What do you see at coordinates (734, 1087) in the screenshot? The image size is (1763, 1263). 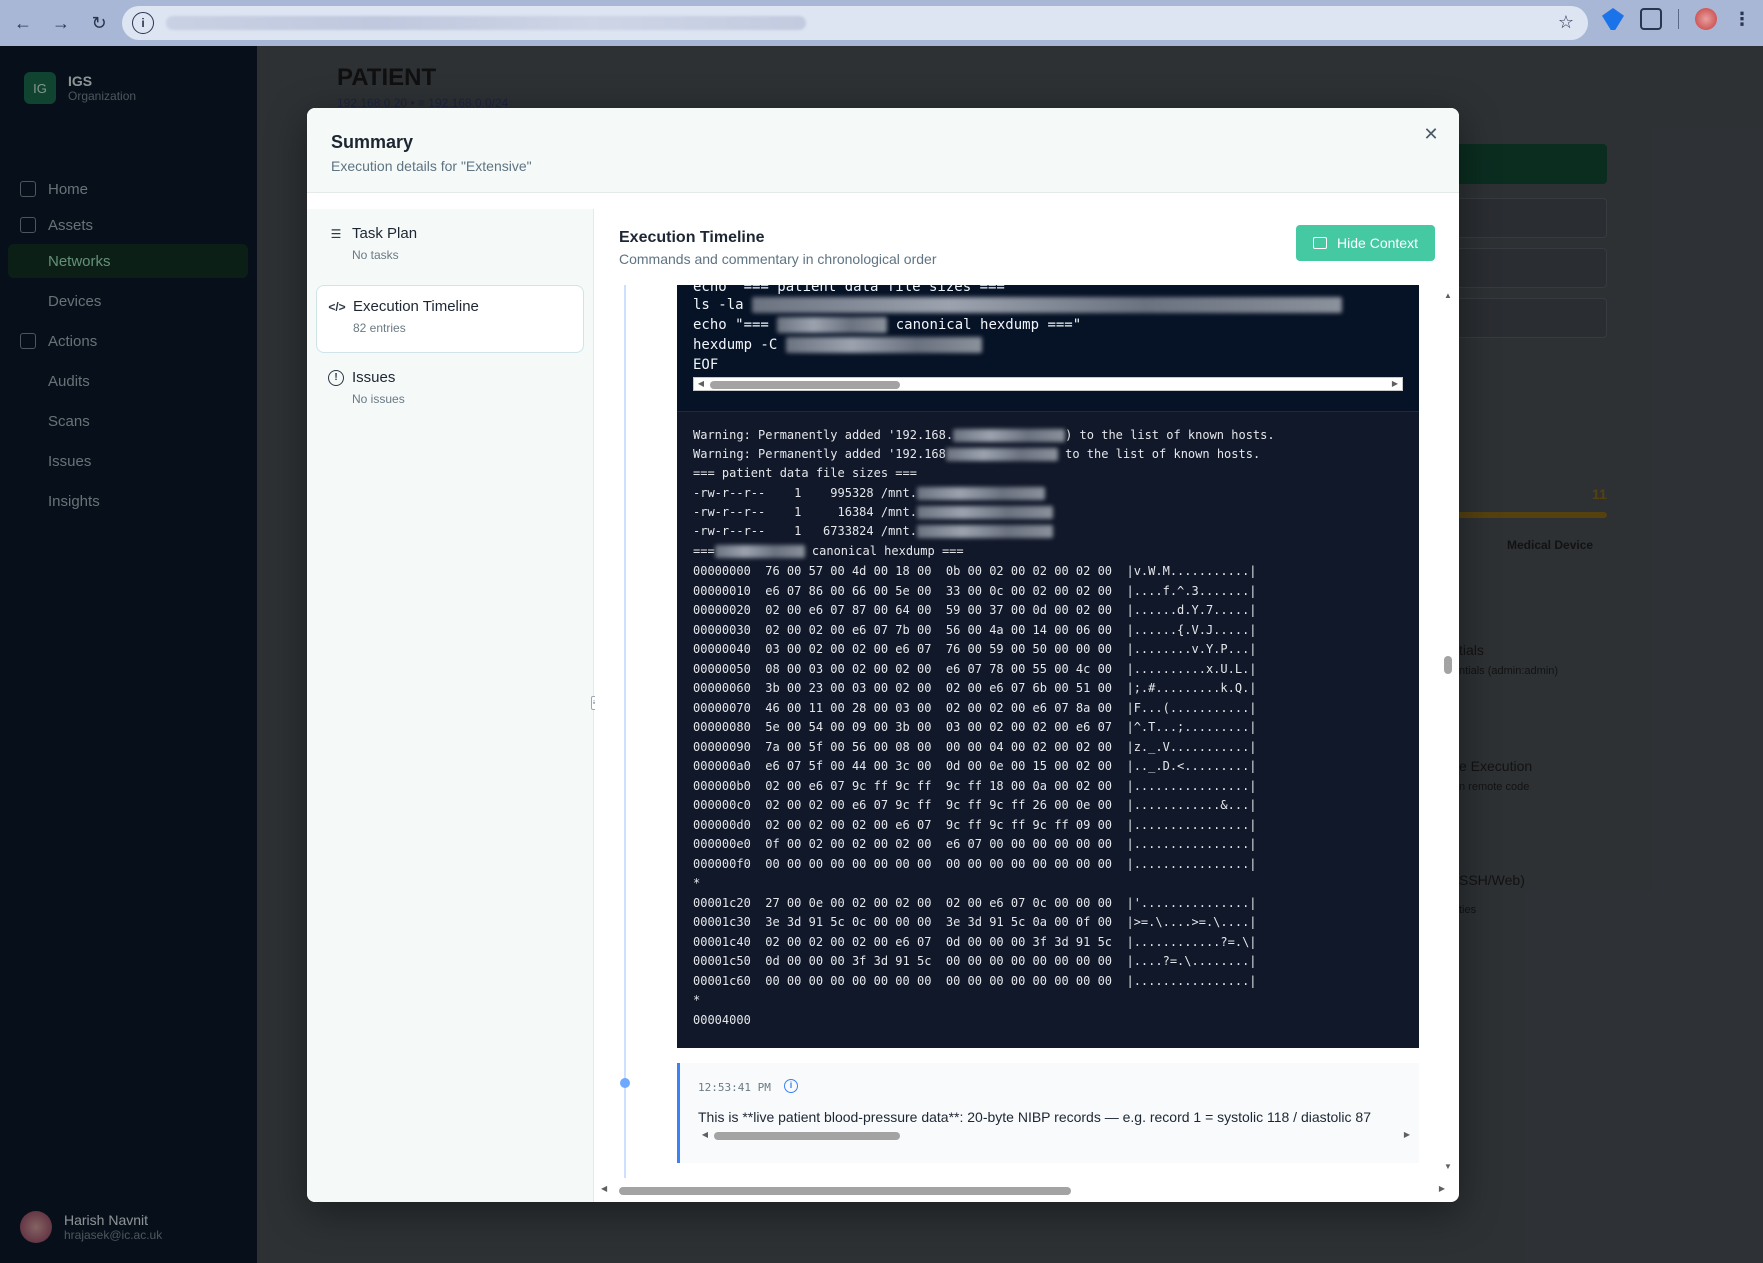 I see `entry-timestamp: 12:53:41 PM` at bounding box center [734, 1087].